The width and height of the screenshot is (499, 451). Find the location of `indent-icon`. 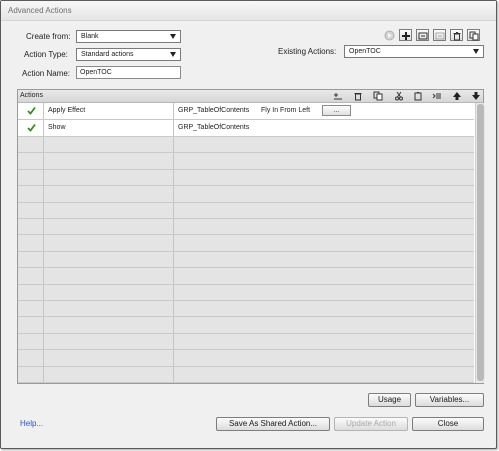

indent-icon is located at coordinates (437, 96).